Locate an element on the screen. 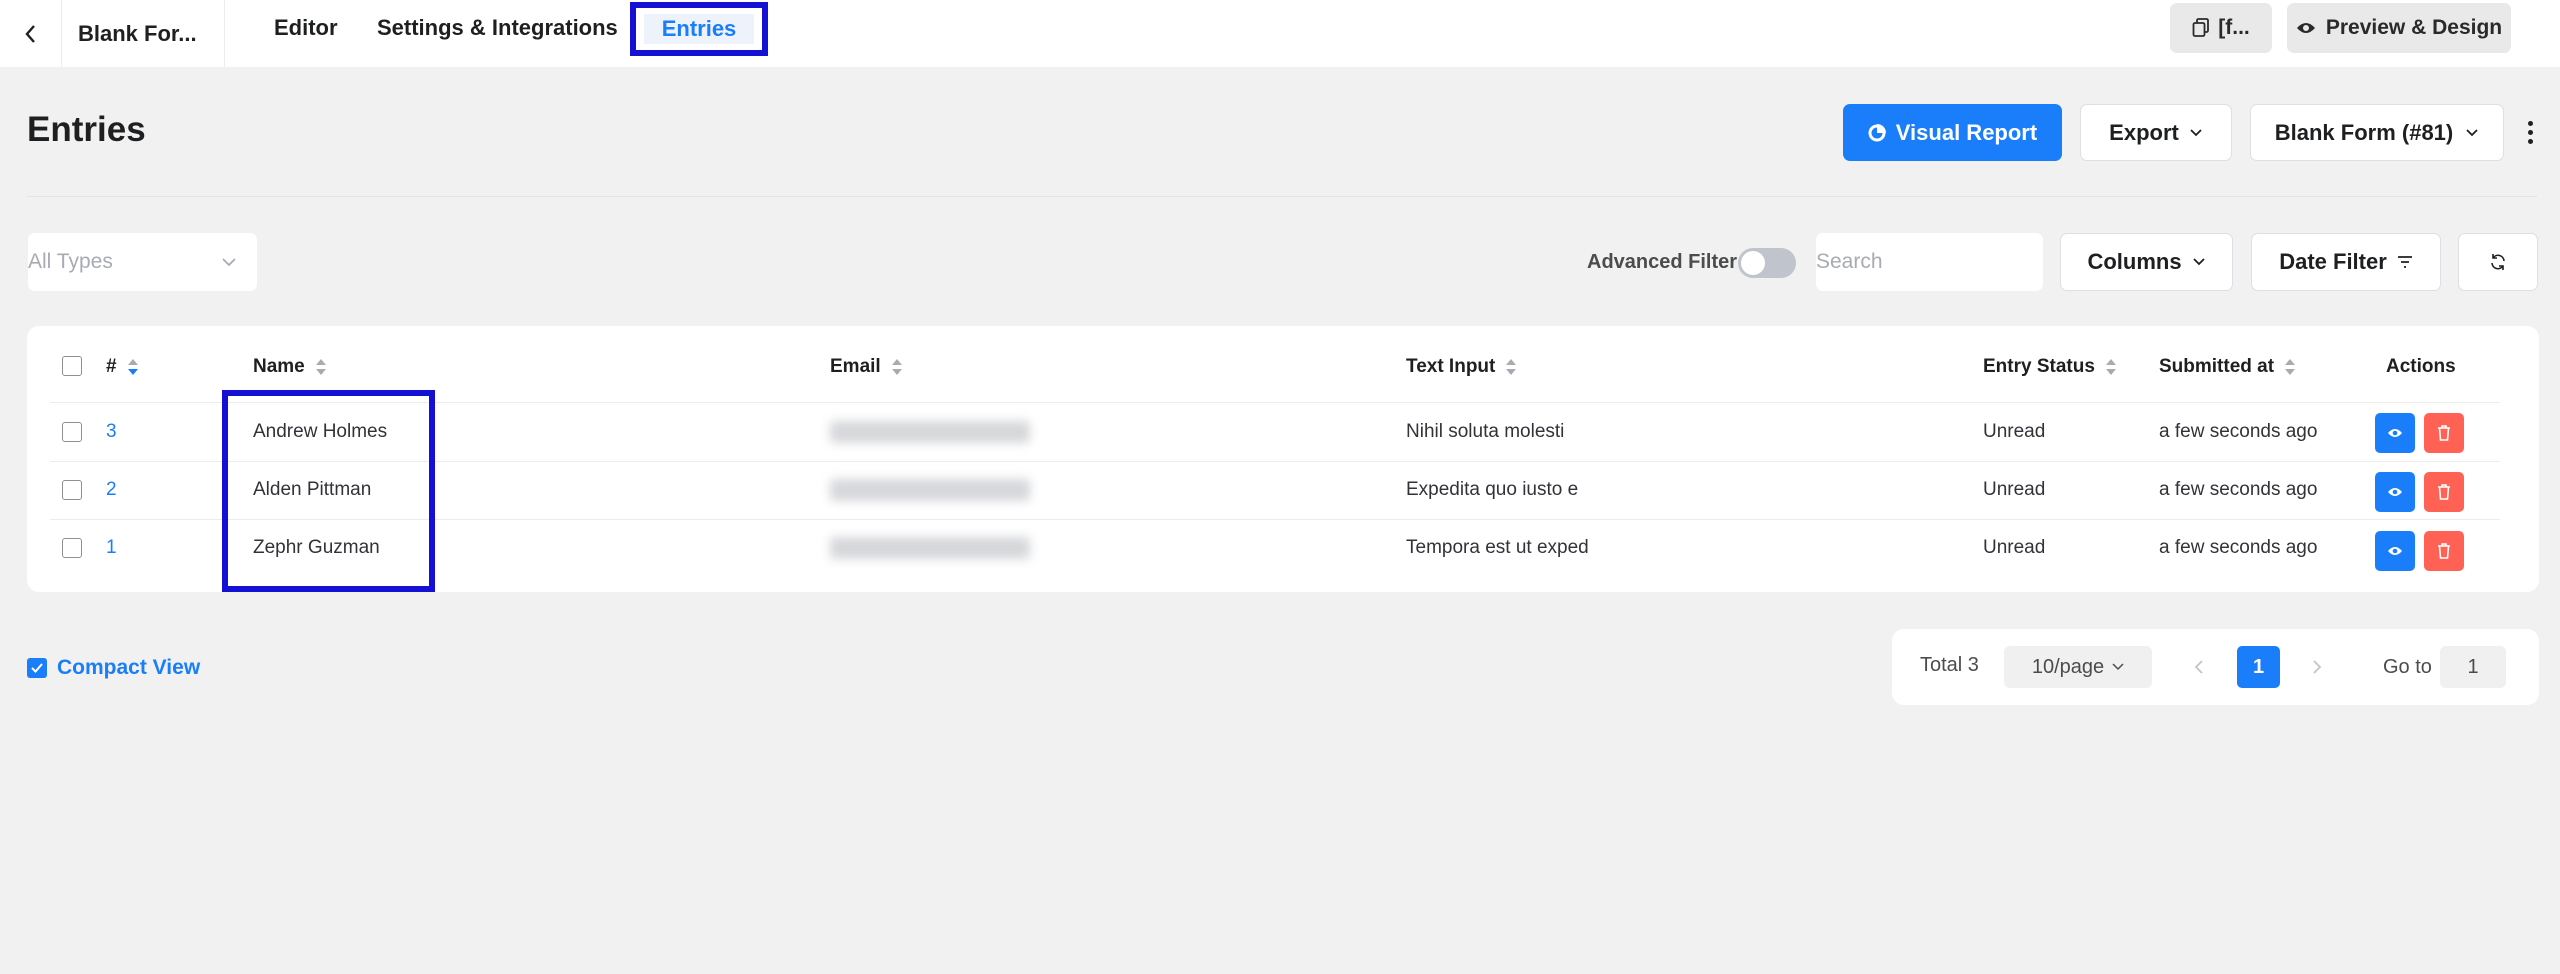 Image resolution: width=2560 pixels, height=974 pixels. column-header-id: # is located at coordinates (122, 367).